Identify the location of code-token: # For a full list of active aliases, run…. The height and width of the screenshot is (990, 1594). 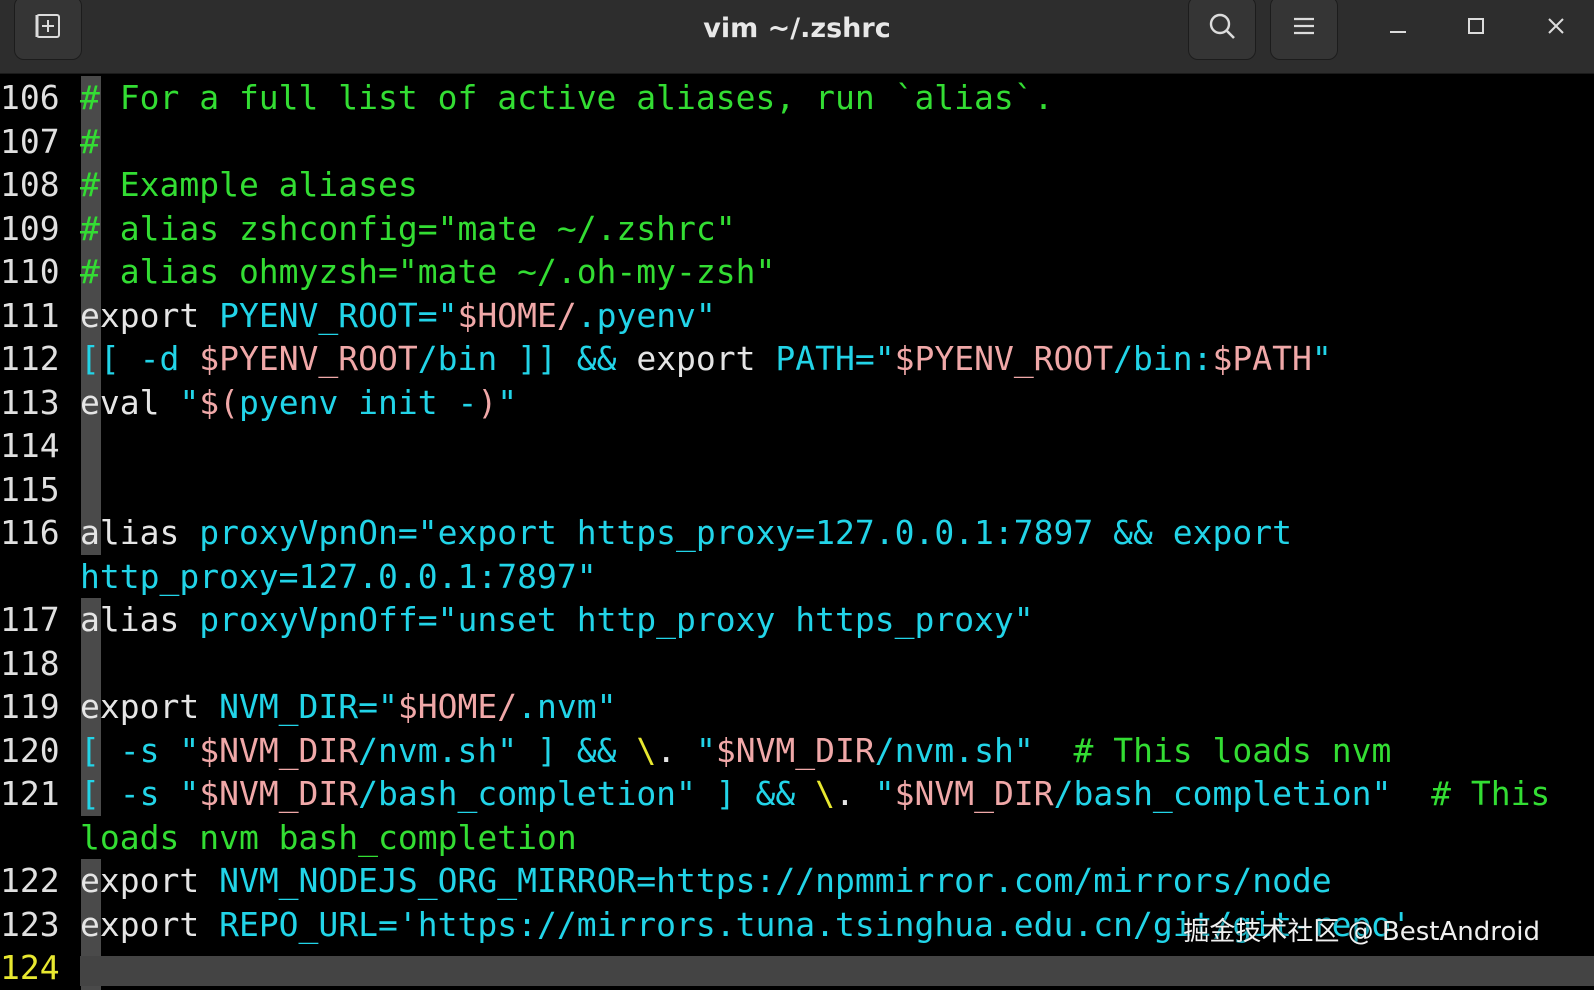
(567, 97).